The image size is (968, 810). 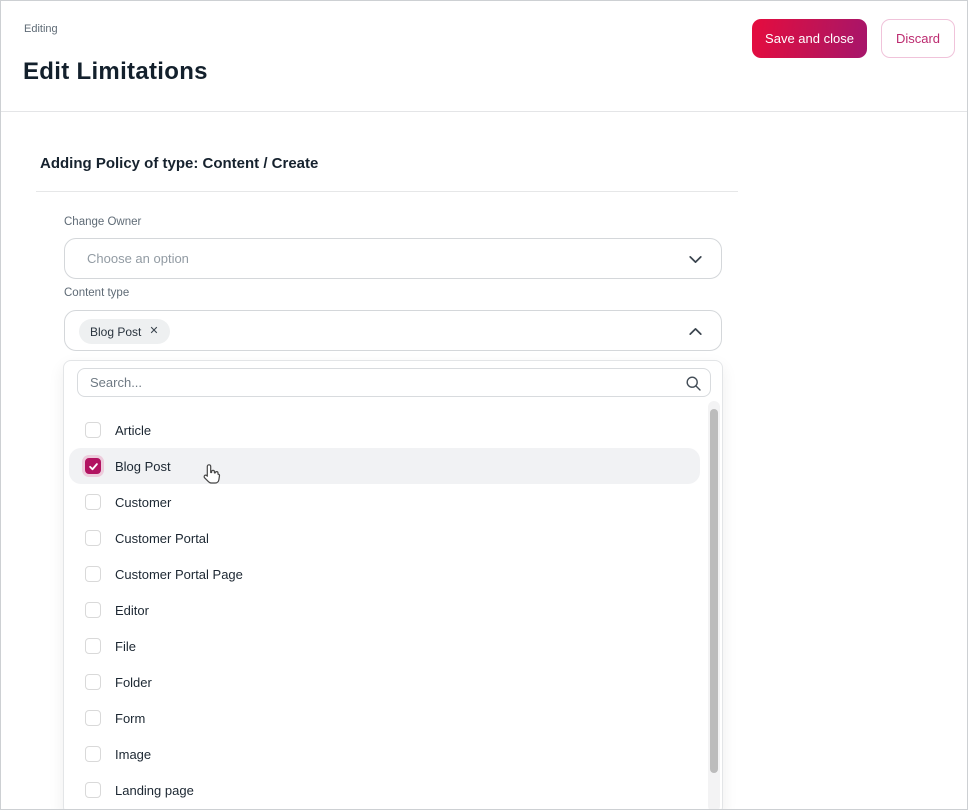 What do you see at coordinates (41, 29) in the screenshot?
I see `breadcrumb: Editing` at bounding box center [41, 29].